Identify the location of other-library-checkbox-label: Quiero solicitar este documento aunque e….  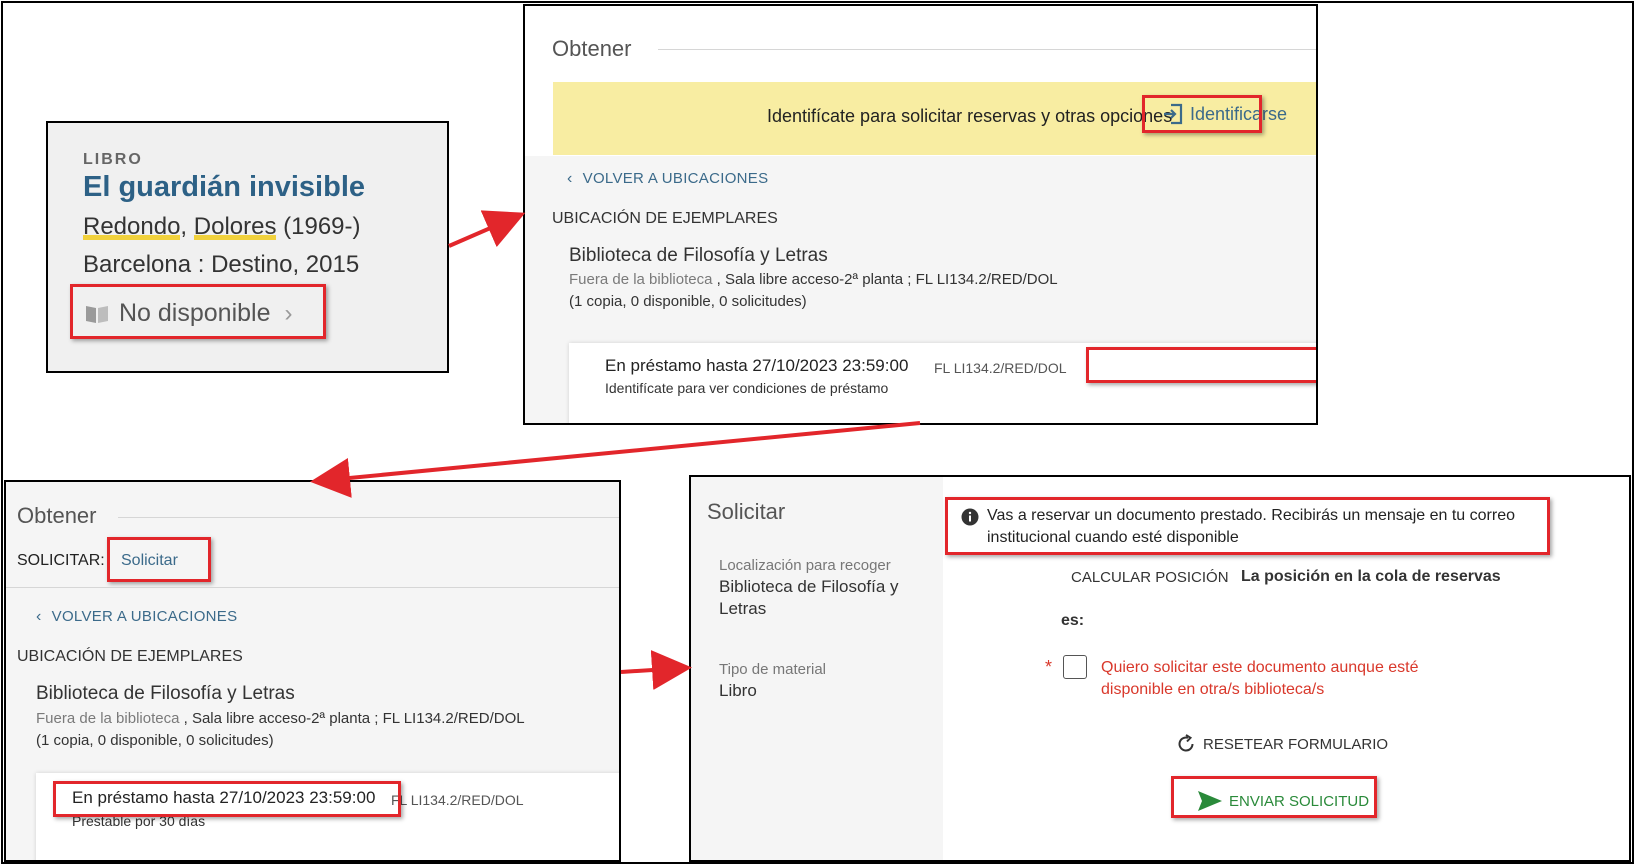
(1260, 679).